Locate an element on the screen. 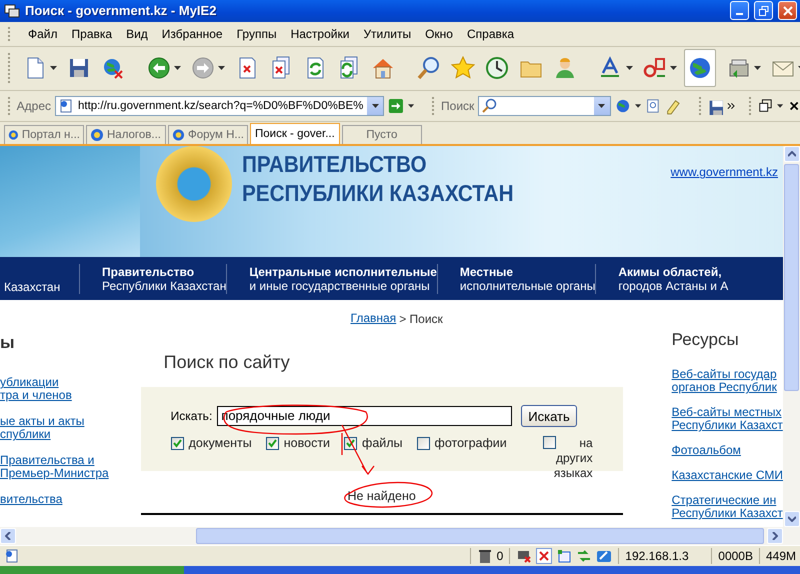 This screenshot has width=800, height=574. traffic-counter: 0000B is located at coordinates (732, 556).